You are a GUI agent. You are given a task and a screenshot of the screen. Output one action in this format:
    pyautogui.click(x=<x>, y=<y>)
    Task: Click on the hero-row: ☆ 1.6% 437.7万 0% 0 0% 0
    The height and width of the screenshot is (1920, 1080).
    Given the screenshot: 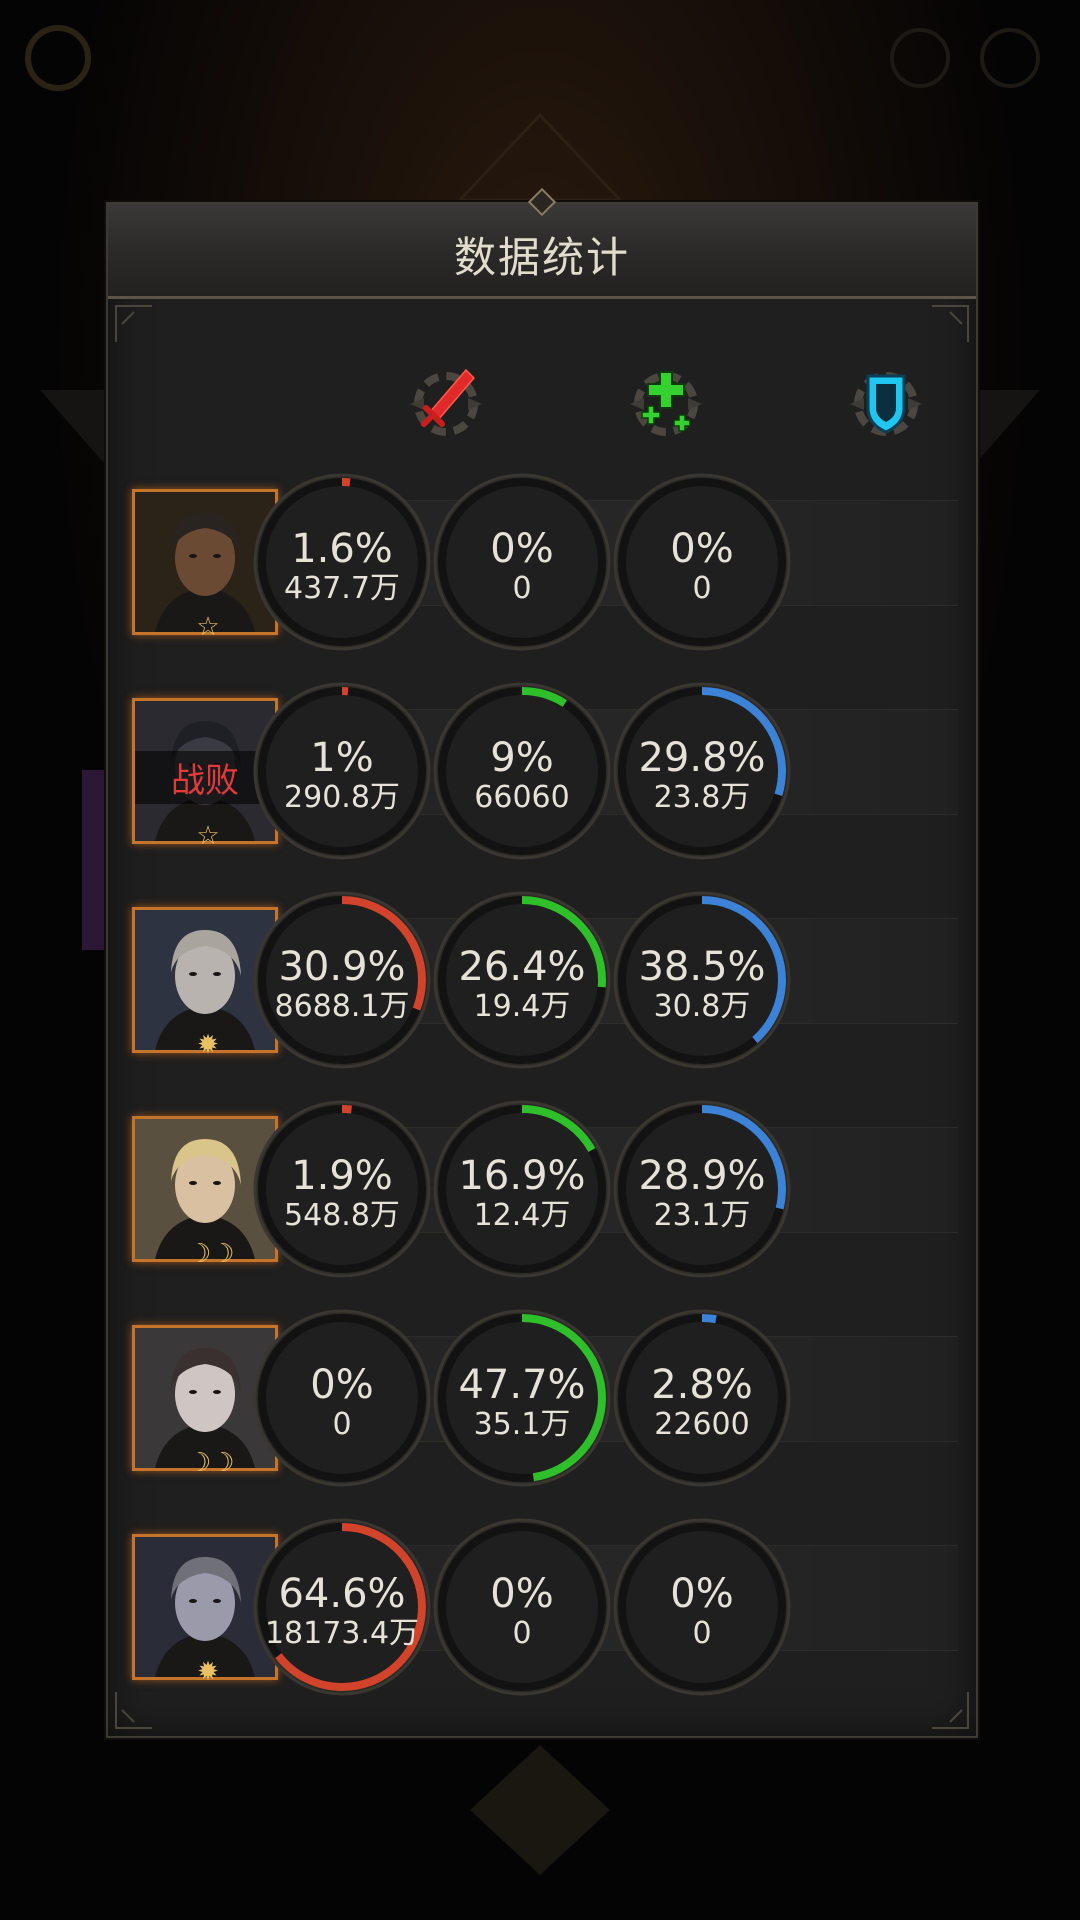 What is the action you would take?
    pyautogui.click(x=542, y=556)
    